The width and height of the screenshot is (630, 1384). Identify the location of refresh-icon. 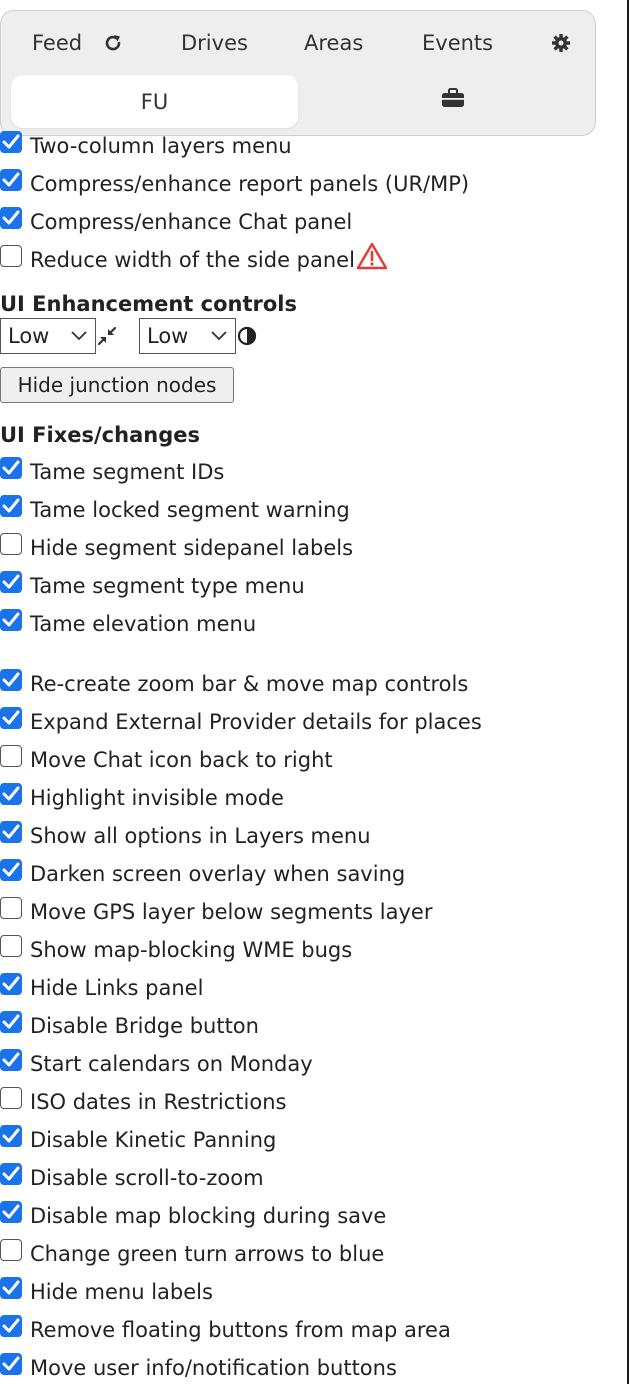
(113, 45).